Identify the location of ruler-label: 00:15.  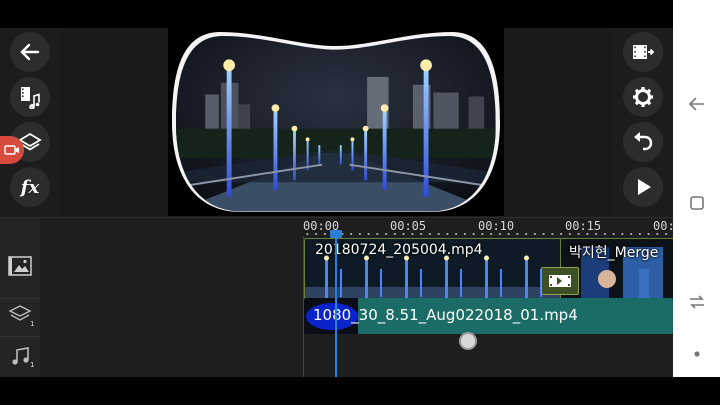
(583, 226).